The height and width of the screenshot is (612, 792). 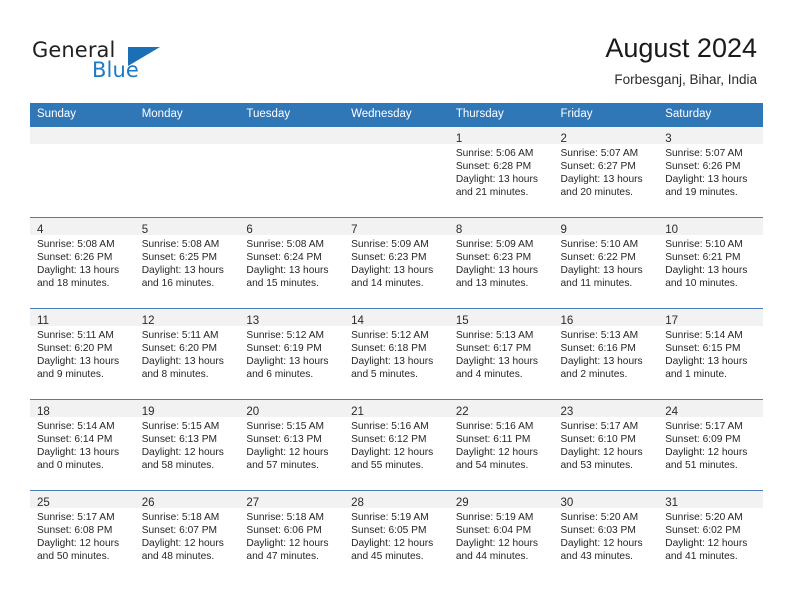 I want to click on daylight-text-line2: and 13 minutes., so click(x=492, y=284).